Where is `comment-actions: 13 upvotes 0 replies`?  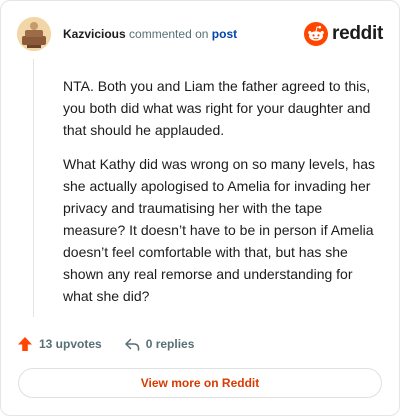 comment-actions: 13 upvotes 0 replies is located at coordinates (105, 344).